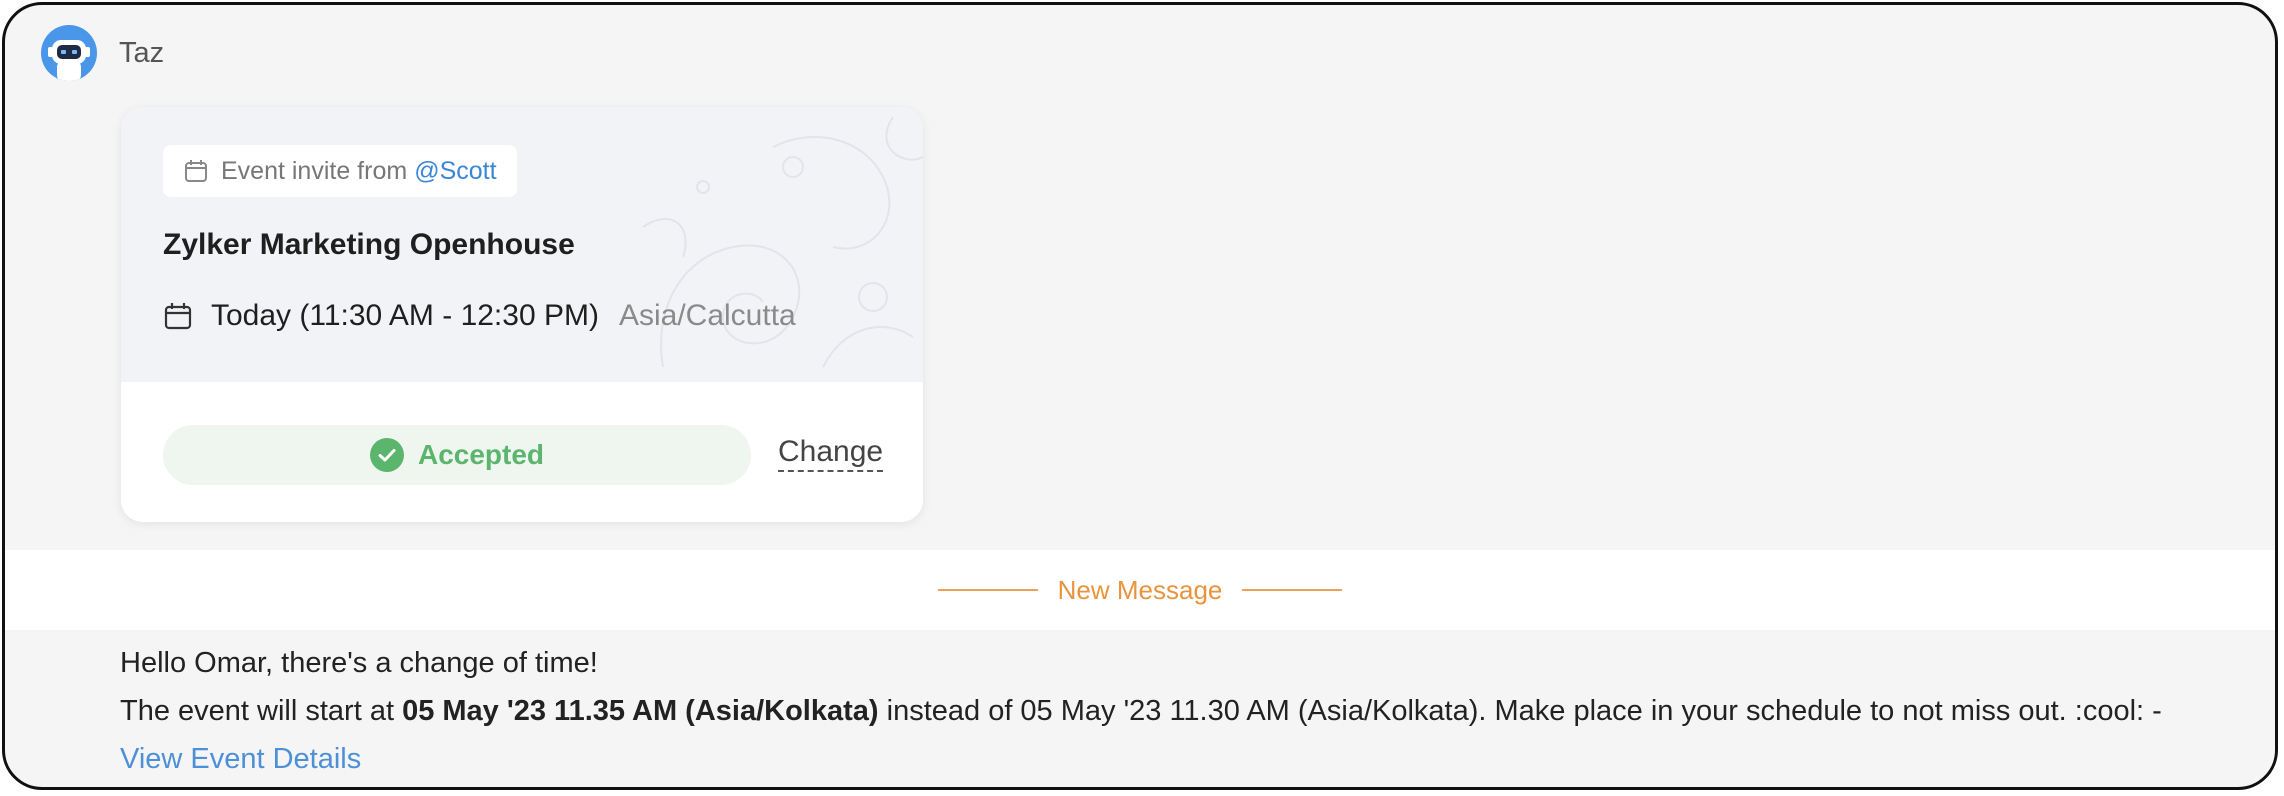  Describe the element at coordinates (481, 454) in the screenshot. I see `status-label: Accepted` at that location.